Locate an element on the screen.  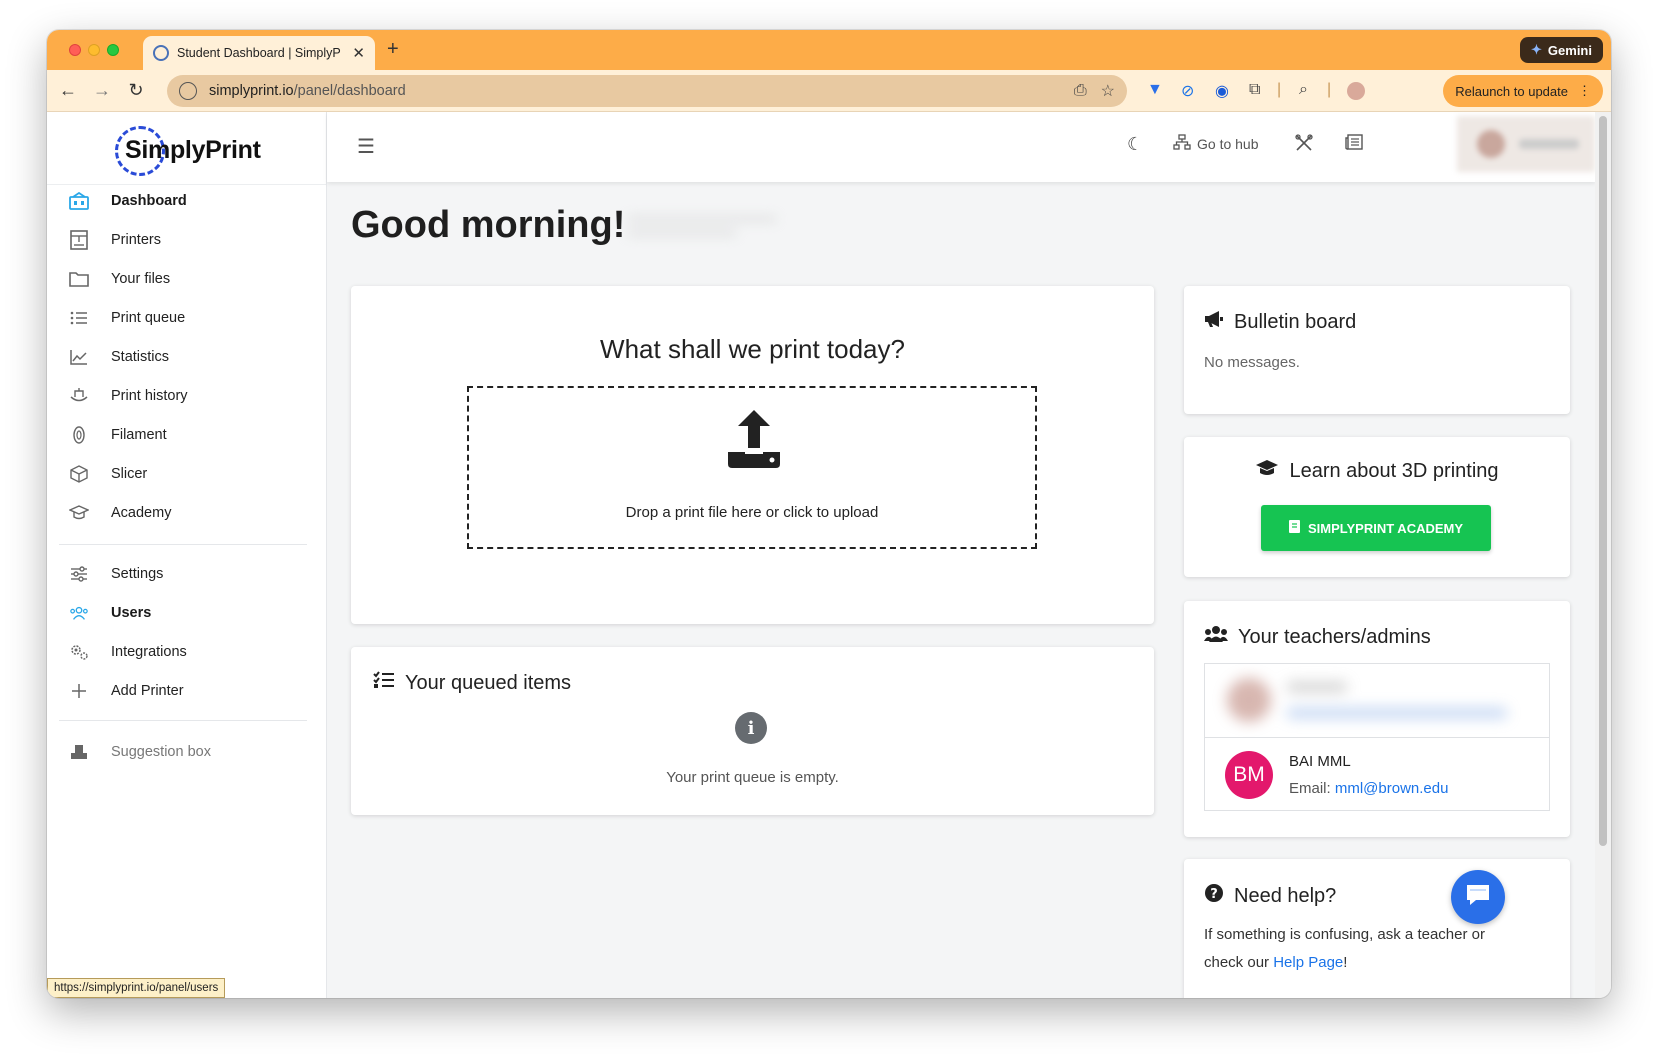
email-label: Email: is located at coordinates (1310, 788).